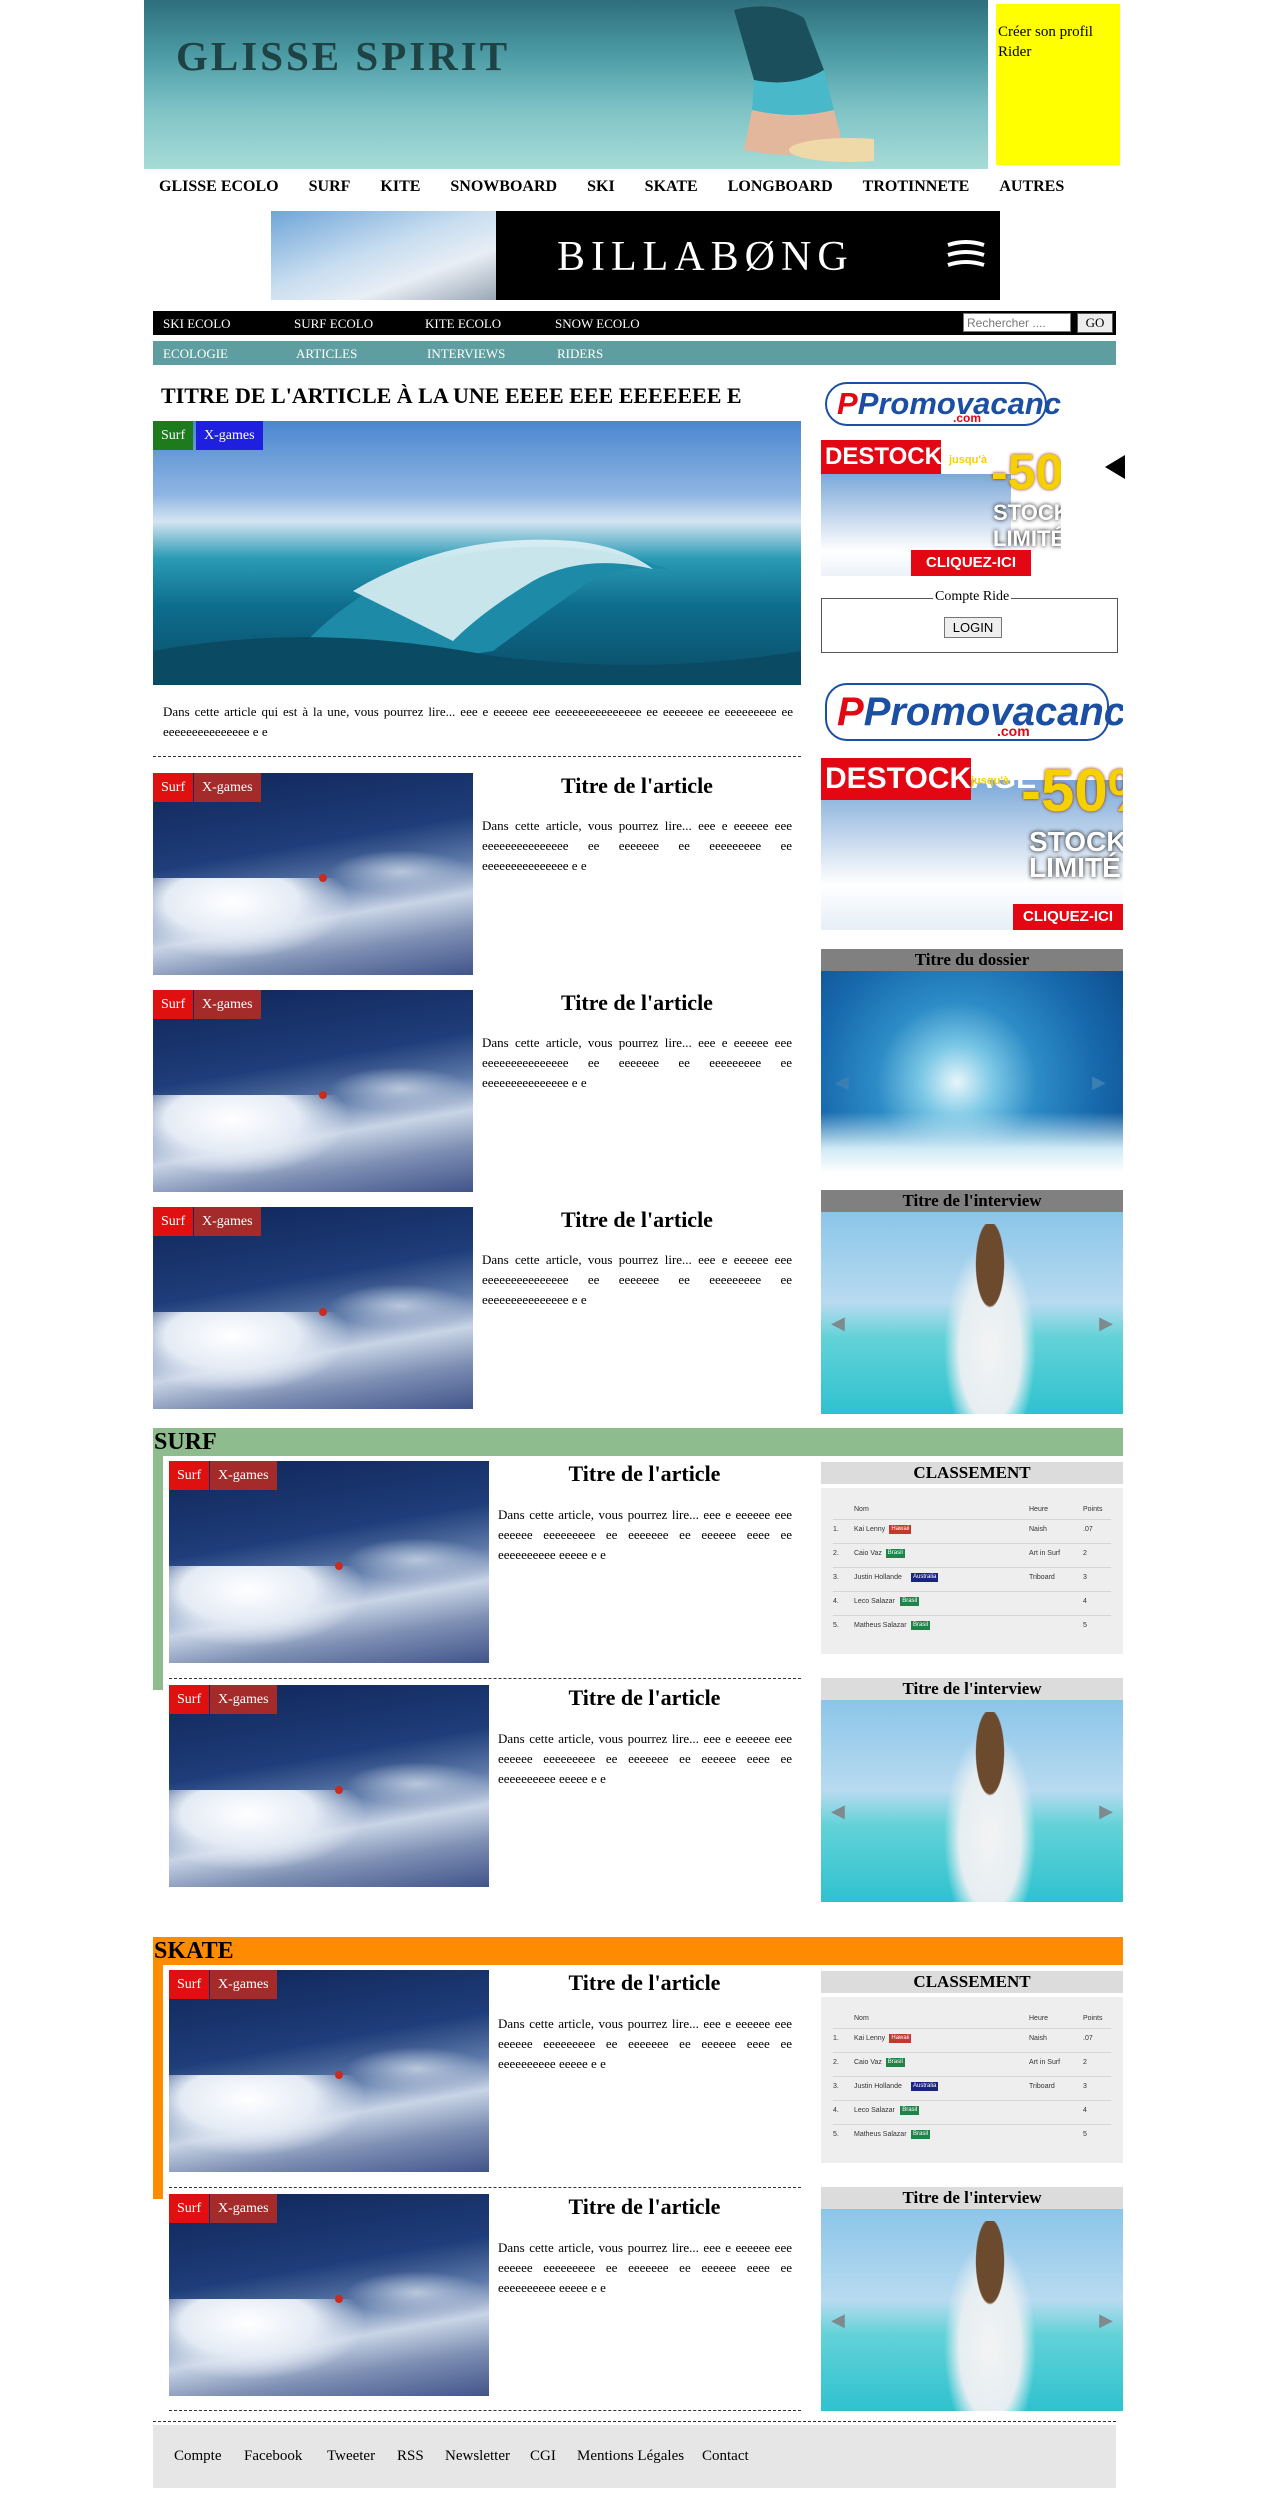  What do you see at coordinates (725, 2456) in the screenshot?
I see `footer-link-contact: Contact` at bounding box center [725, 2456].